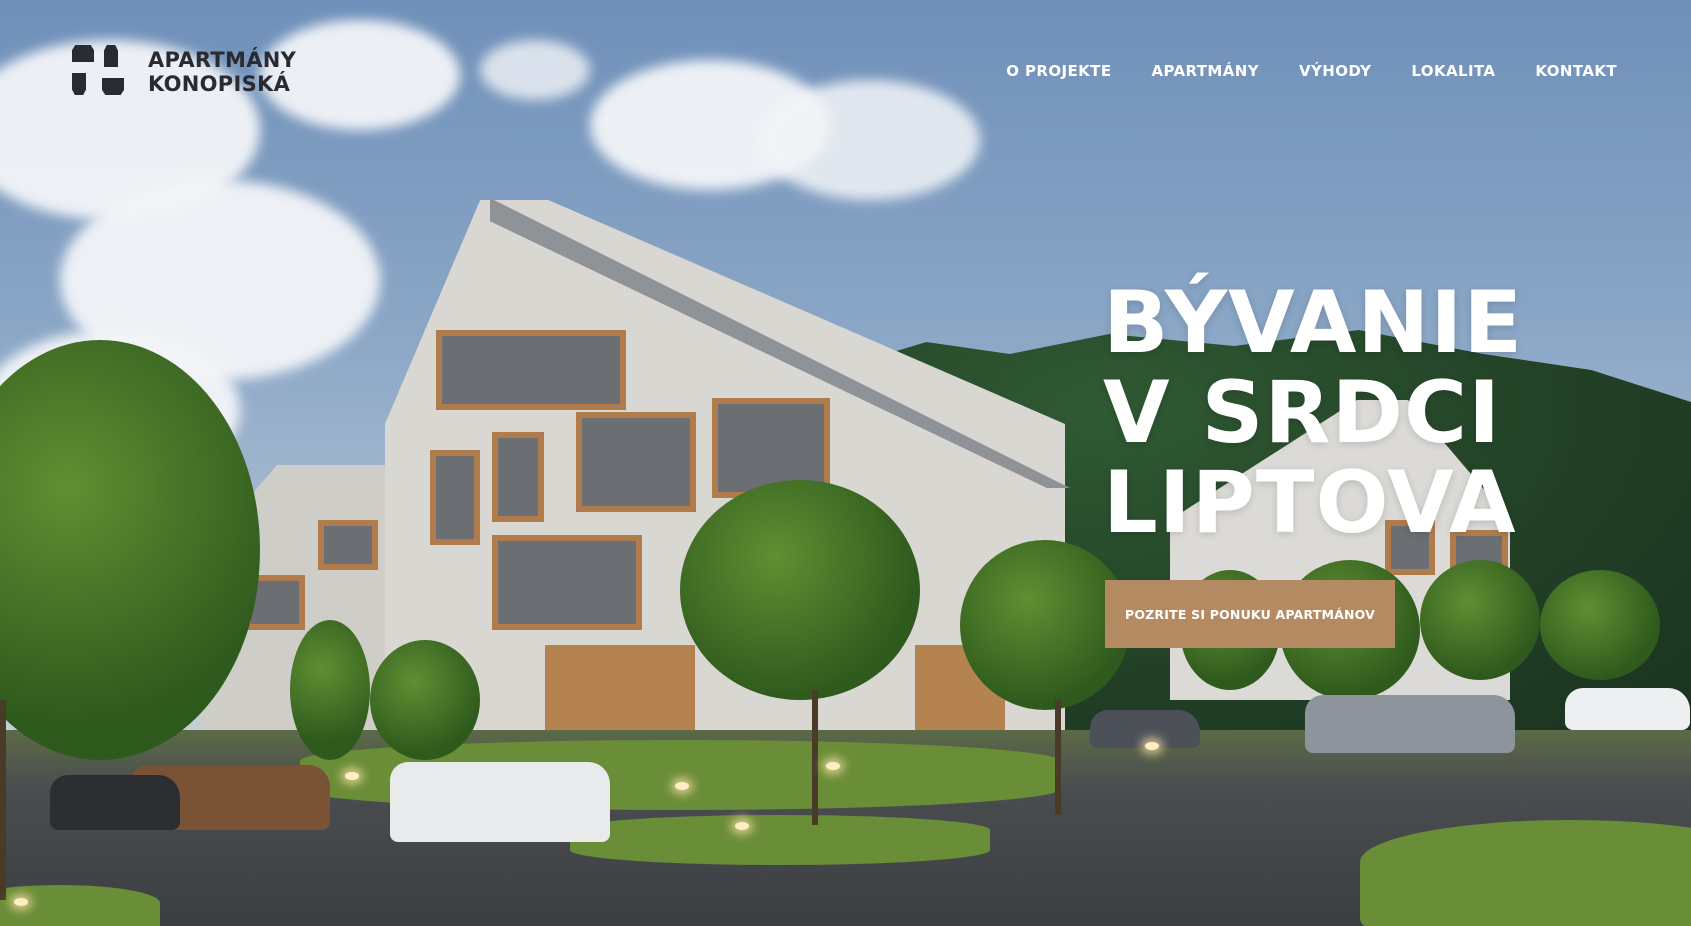 The height and width of the screenshot is (926, 1691). Describe the element at coordinates (219, 84) in the screenshot. I see `logo-line-2: KONOPISKÁ` at that location.